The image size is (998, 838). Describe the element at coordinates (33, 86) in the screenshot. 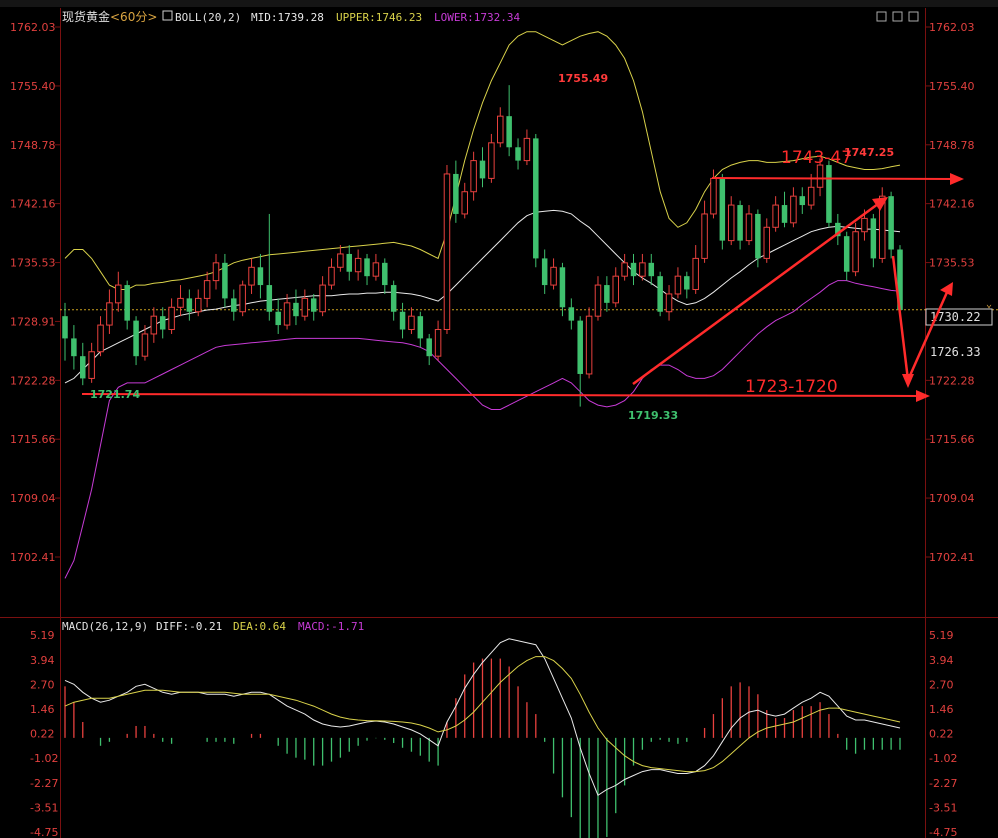

I see `price-tick-label-left: 1755.40` at that location.